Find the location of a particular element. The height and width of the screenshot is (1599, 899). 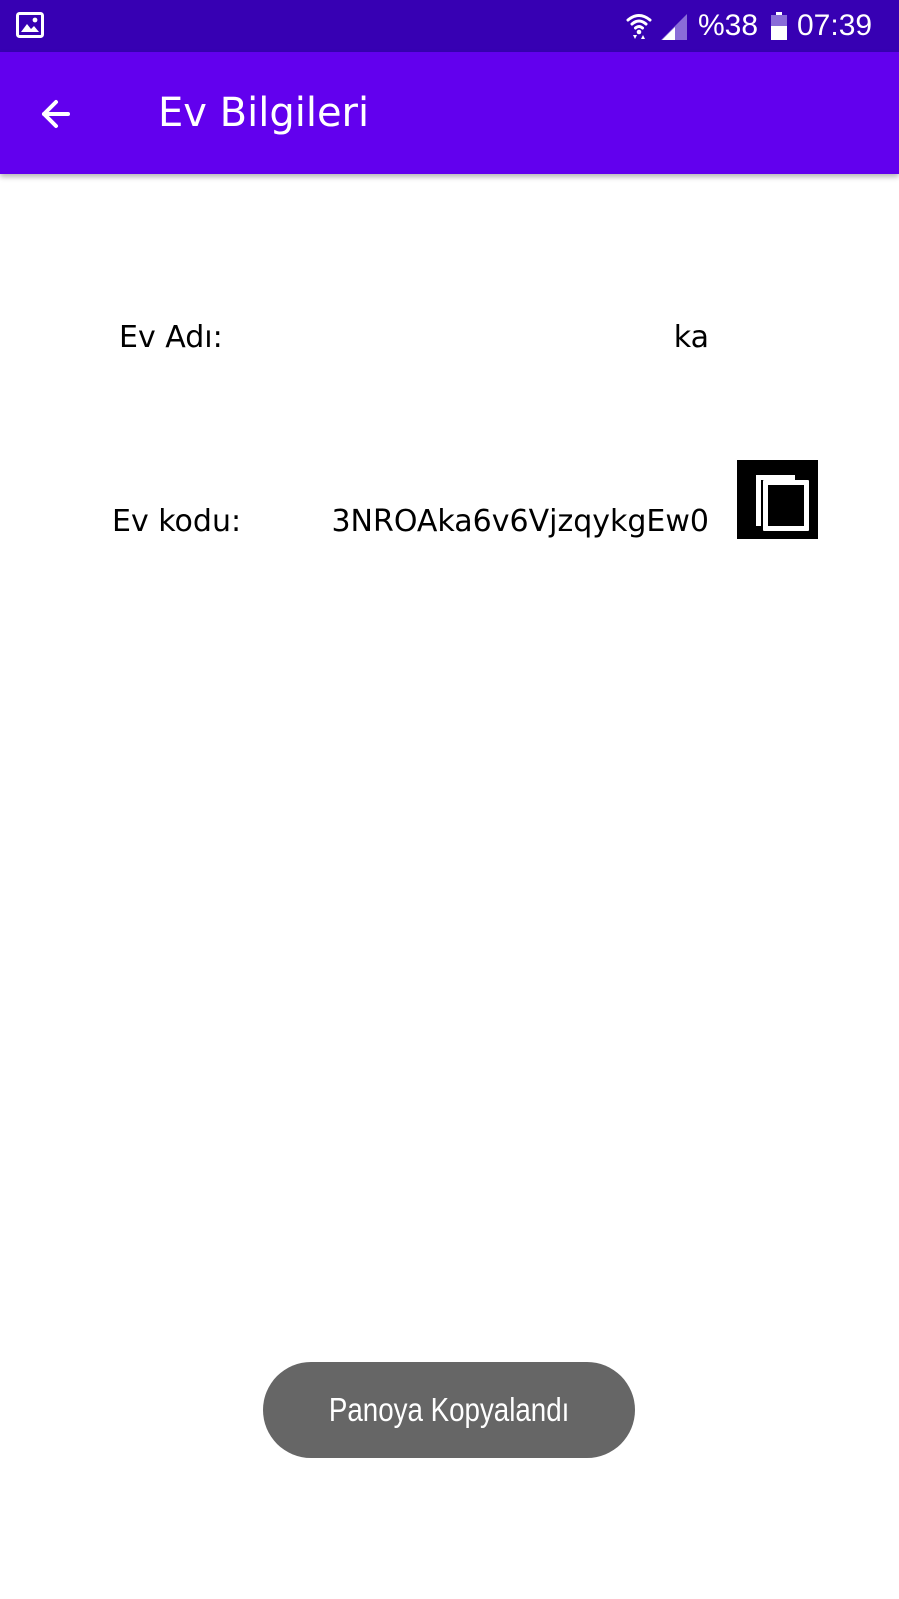

home-name-value: ka is located at coordinates (691, 337).